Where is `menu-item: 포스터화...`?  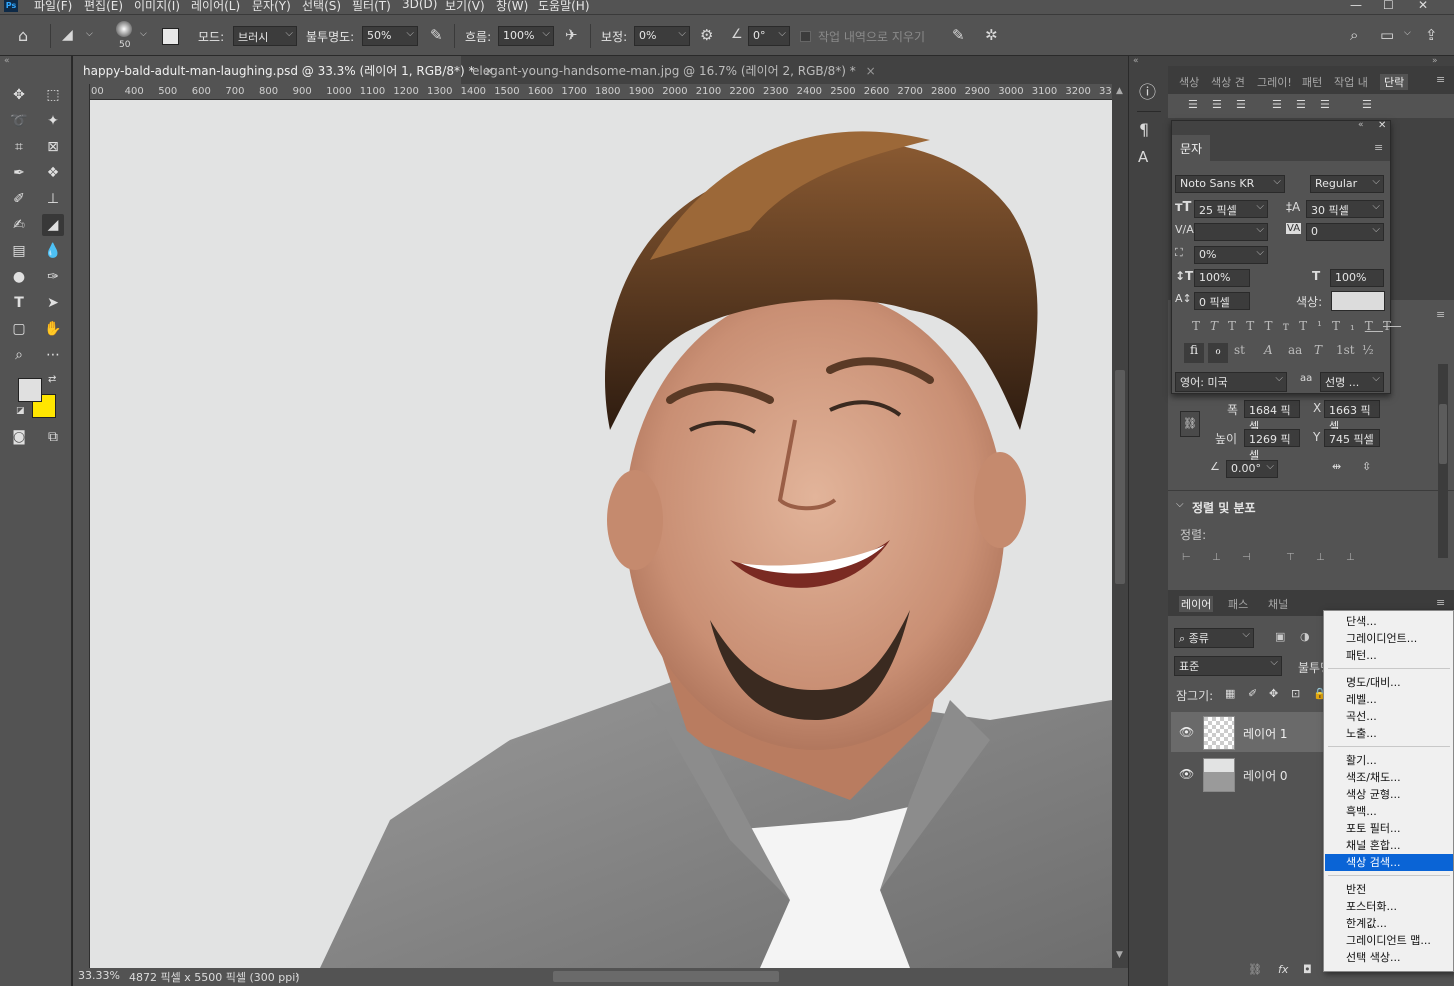 menu-item: 포스터화... is located at coordinates (1389, 906).